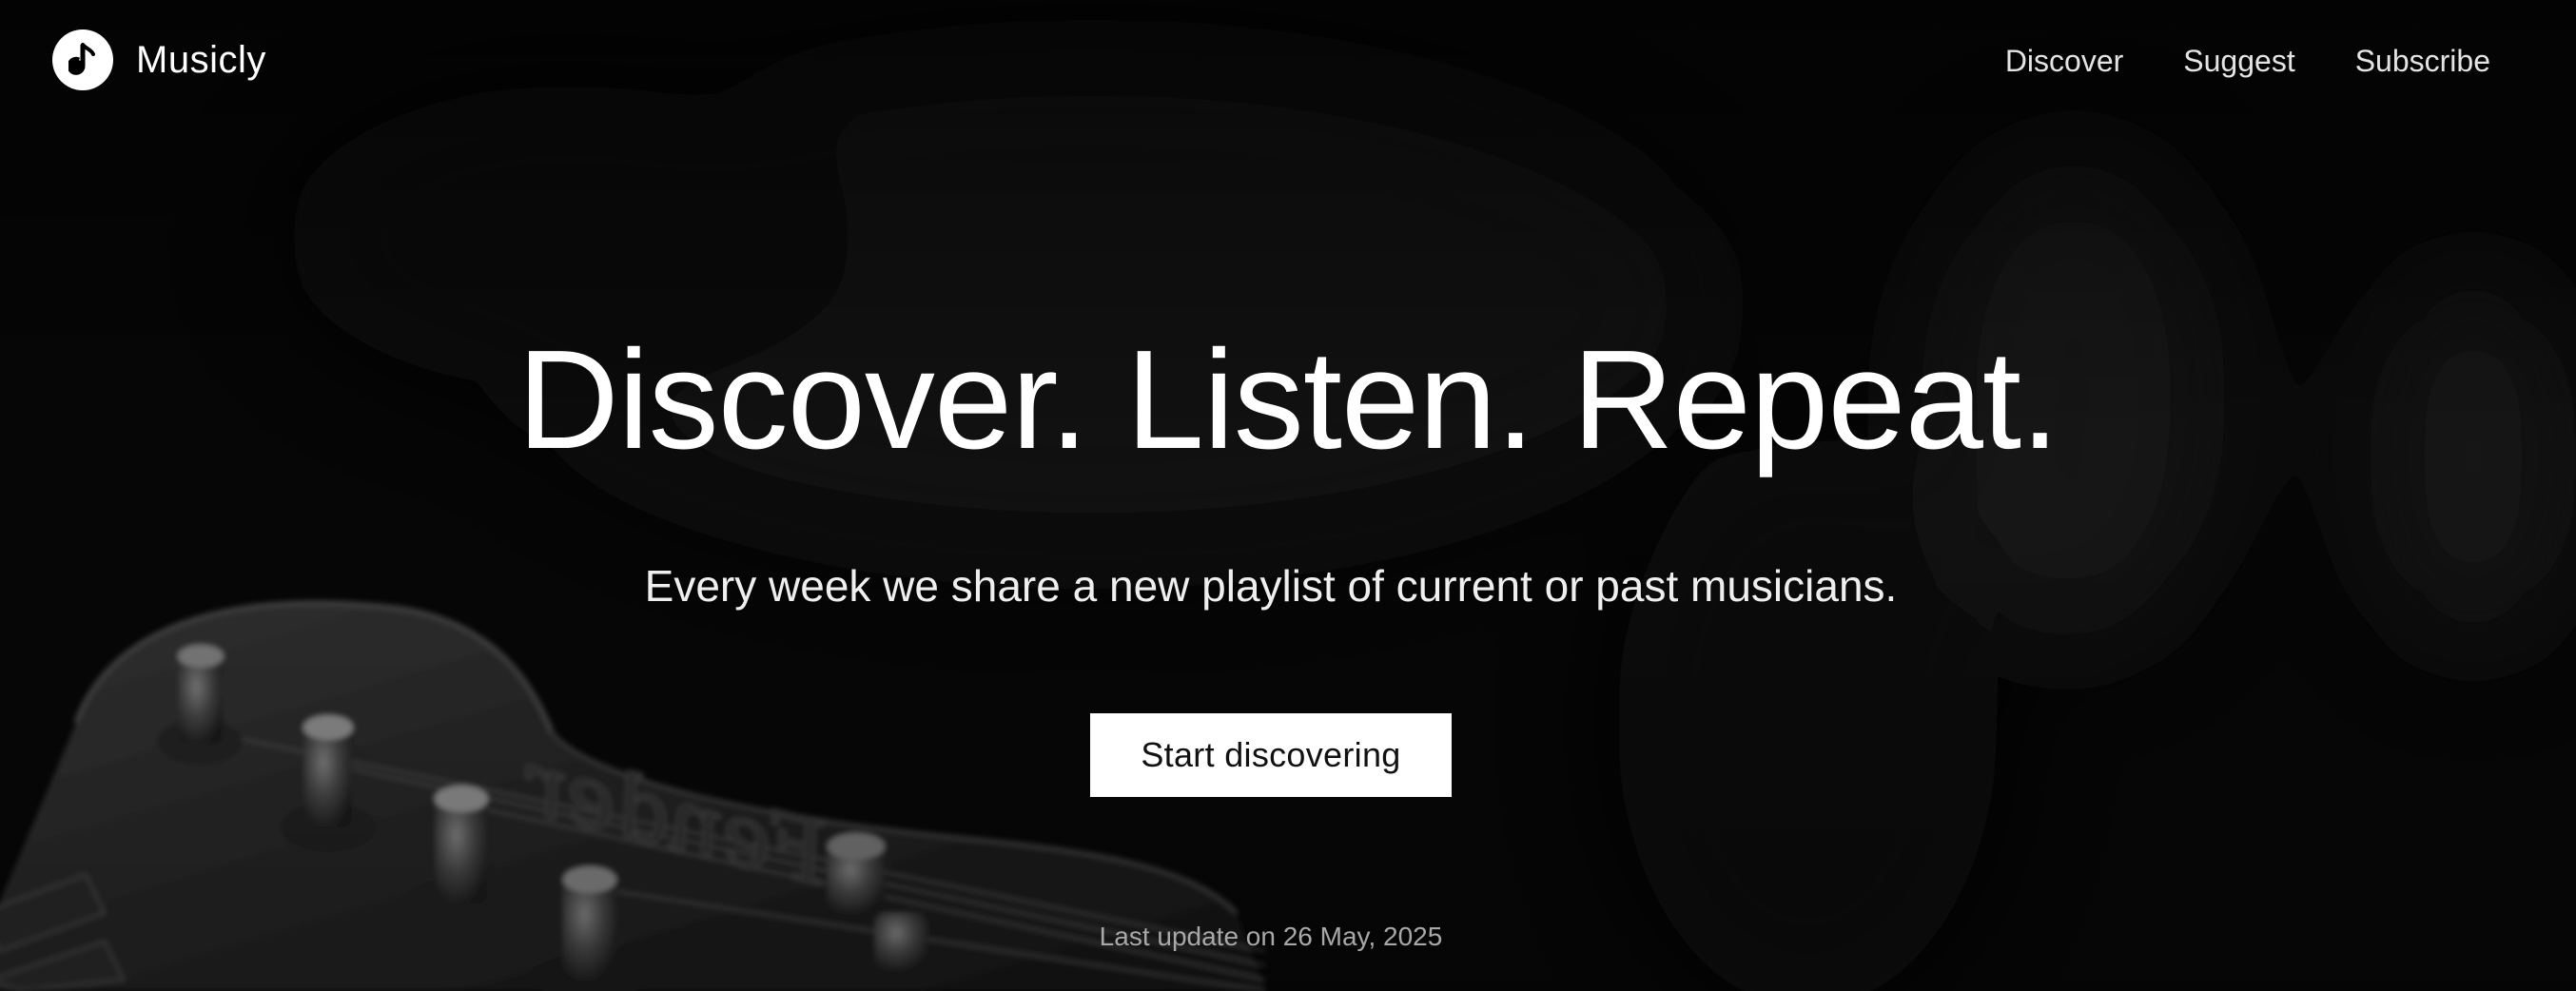 The height and width of the screenshot is (991, 2576). Describe the element at coordinates (1288, 399) in the screenshot. I see `hero-headline: Discover. Listen. Repeat.` at that location.